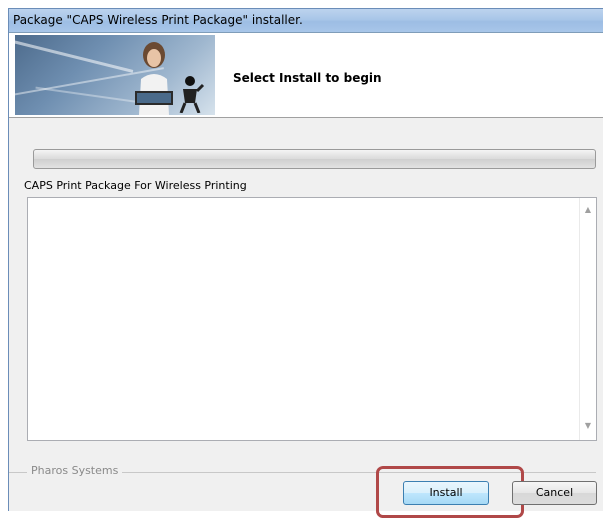 The height and width of the screenshot is (518, 603). I want to click on cancel-button: Cancel, so click(554, 493).